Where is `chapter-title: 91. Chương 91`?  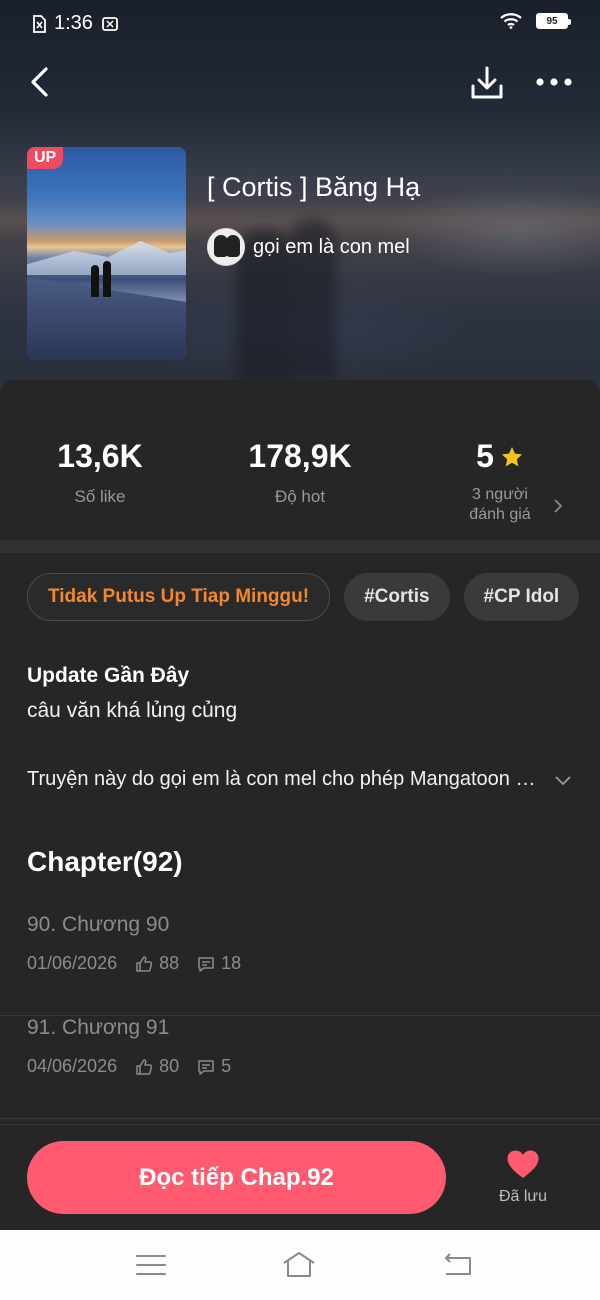
chapter-title: 91. Chương 91 is located at coordinates (98, 1028).